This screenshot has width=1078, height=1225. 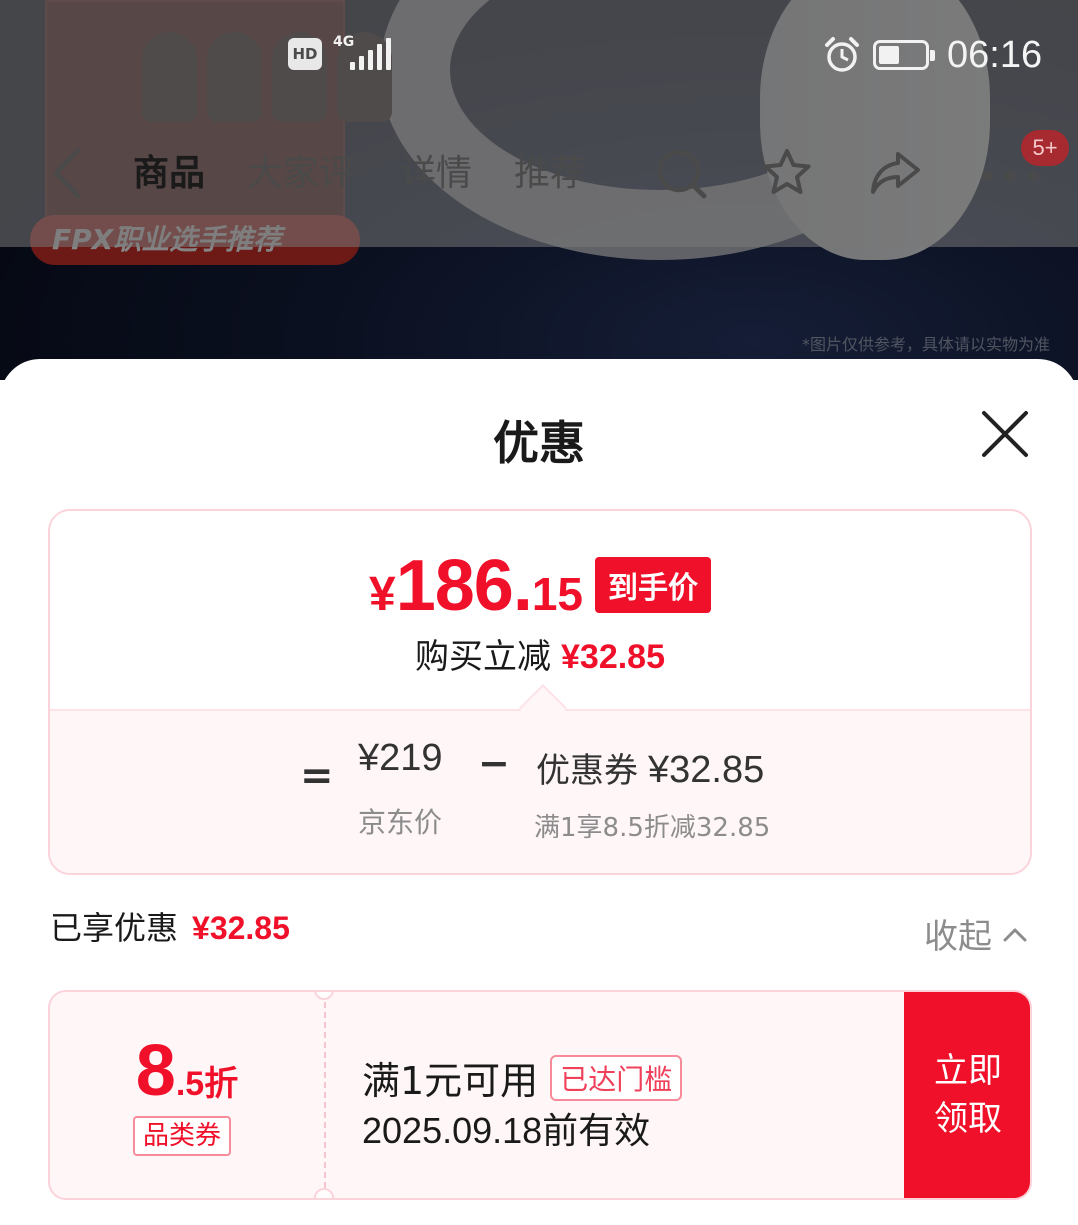 What do you see at coordinates (1045, 148) in the screenshot?
I see `message-count-badge: 5+` at bounding box center [1045, 148].